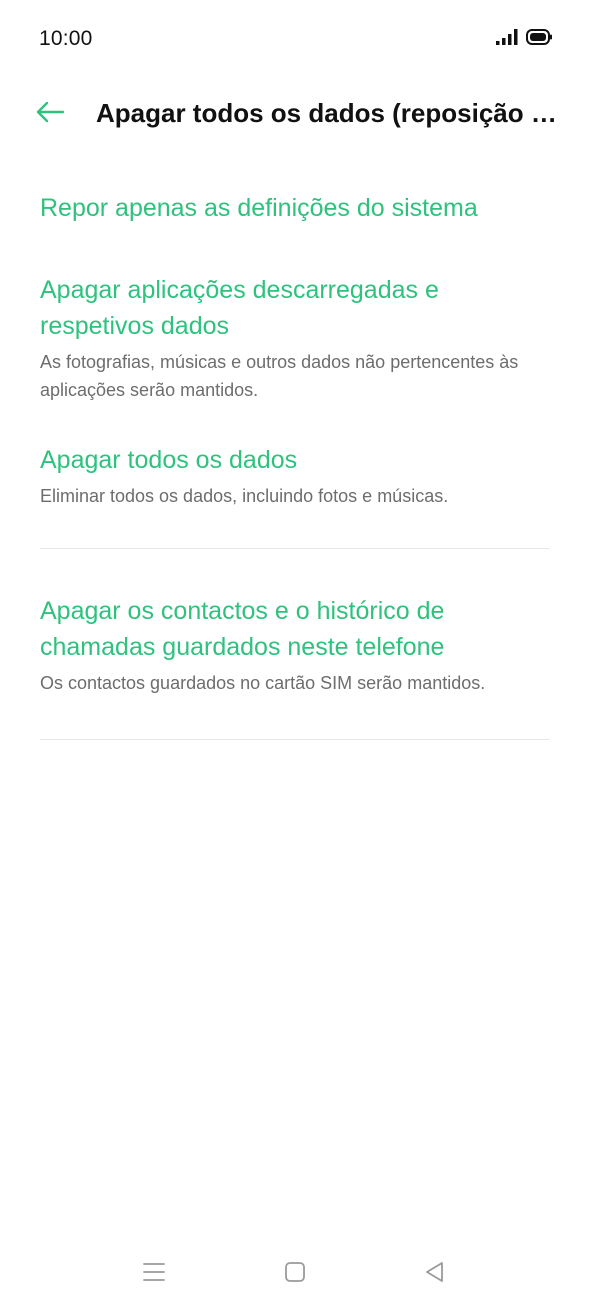 Image resolution: width=590 pixels, height=1312 pixels. What do you see at coordinates (539, 39) in the screenshot?
I see `battery-icon` at bounding box center [539, 39].